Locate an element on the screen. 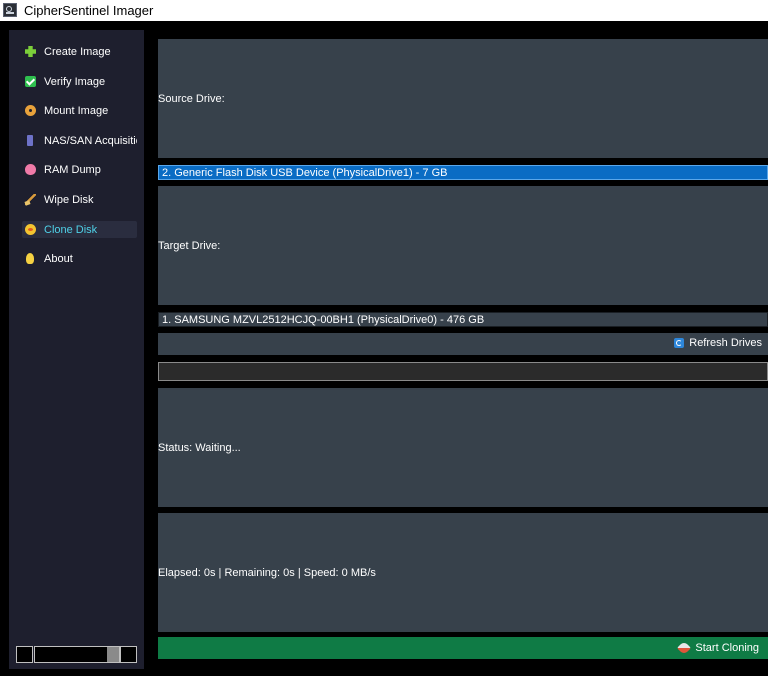 This screenshot has width=768, height=676. cd-icon is located at coordinates (30, 229).